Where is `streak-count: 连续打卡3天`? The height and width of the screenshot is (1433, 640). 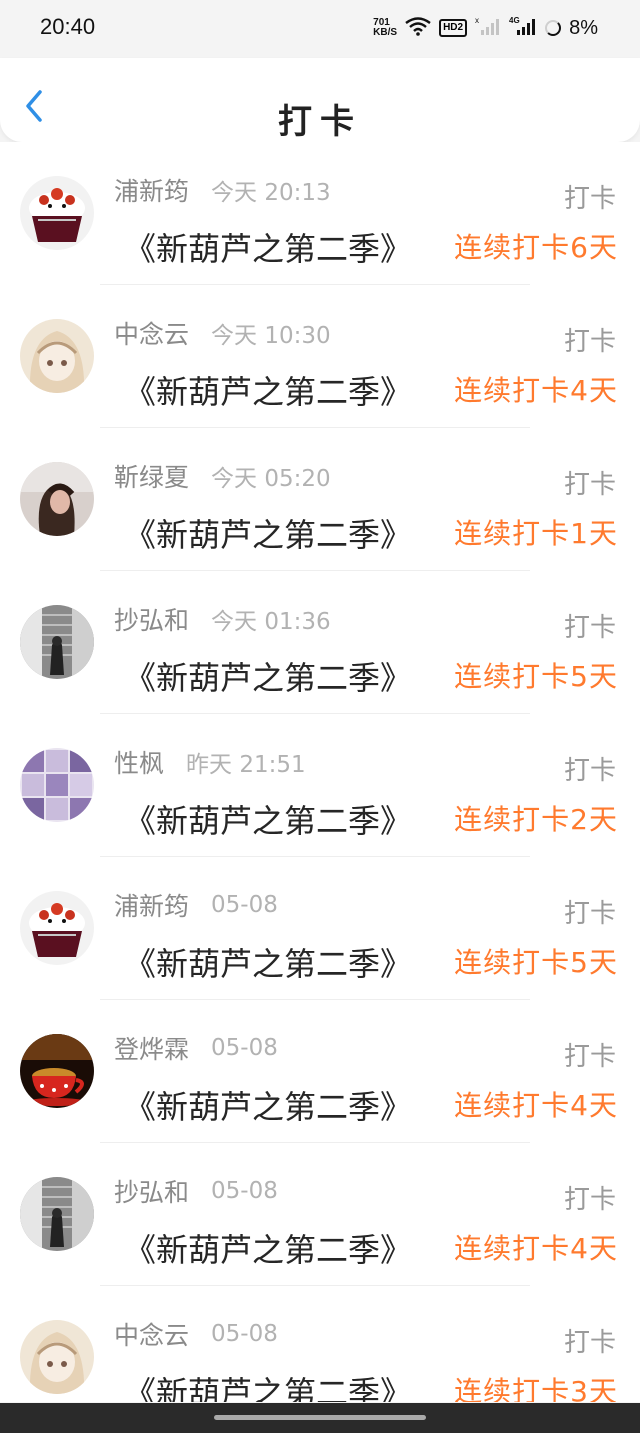 streak-count: 连续打卡3天 is located at coordinates (536, 1388).